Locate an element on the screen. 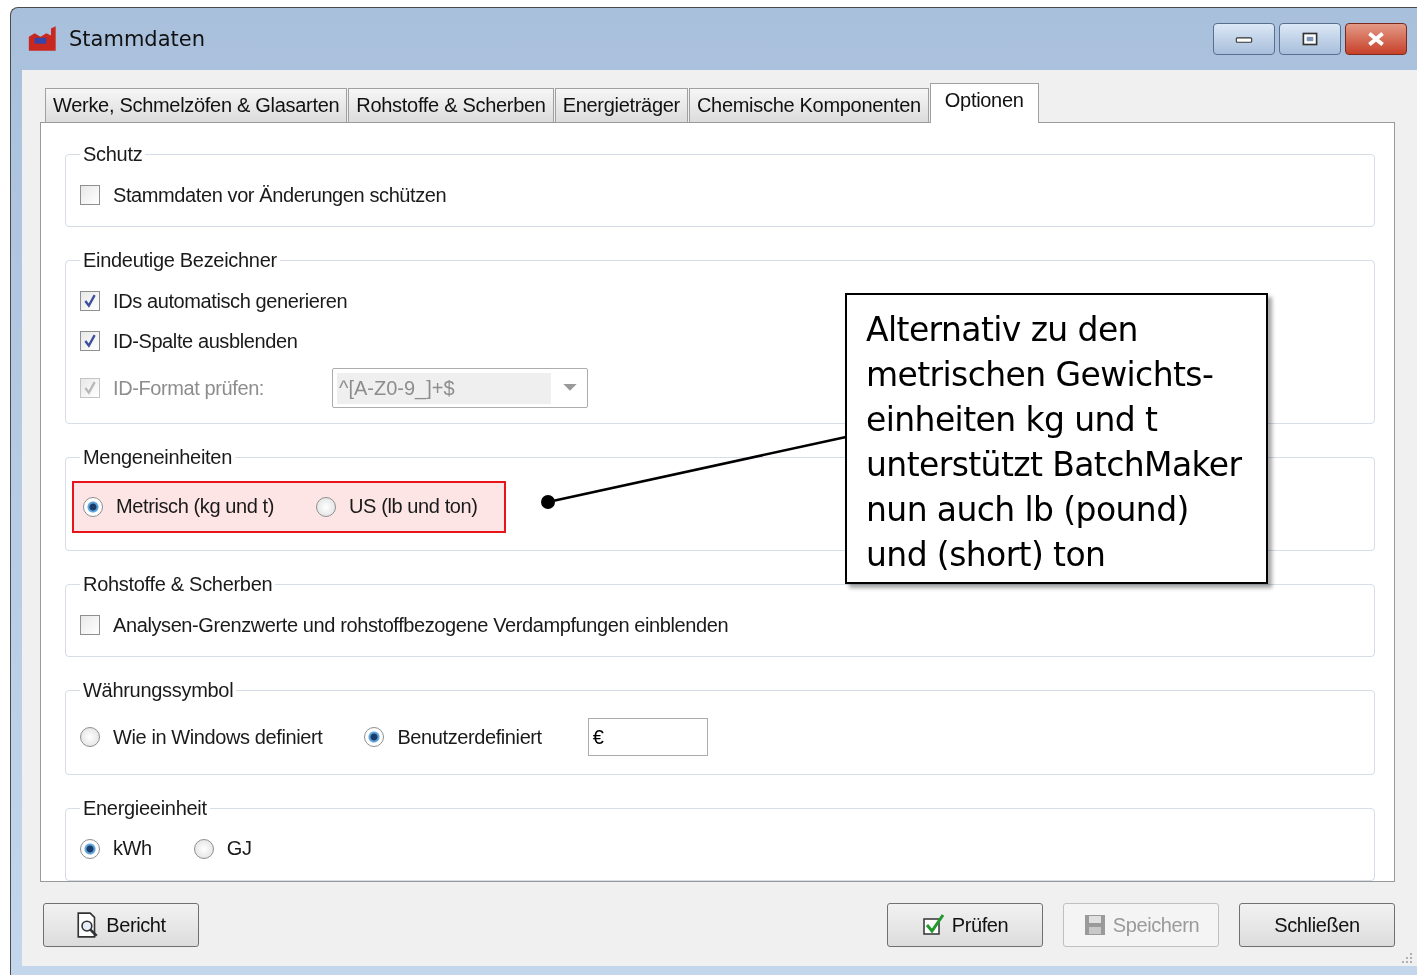  checkbox-label: ID-Spalte ausblenden is located at coordinates (205, 341).